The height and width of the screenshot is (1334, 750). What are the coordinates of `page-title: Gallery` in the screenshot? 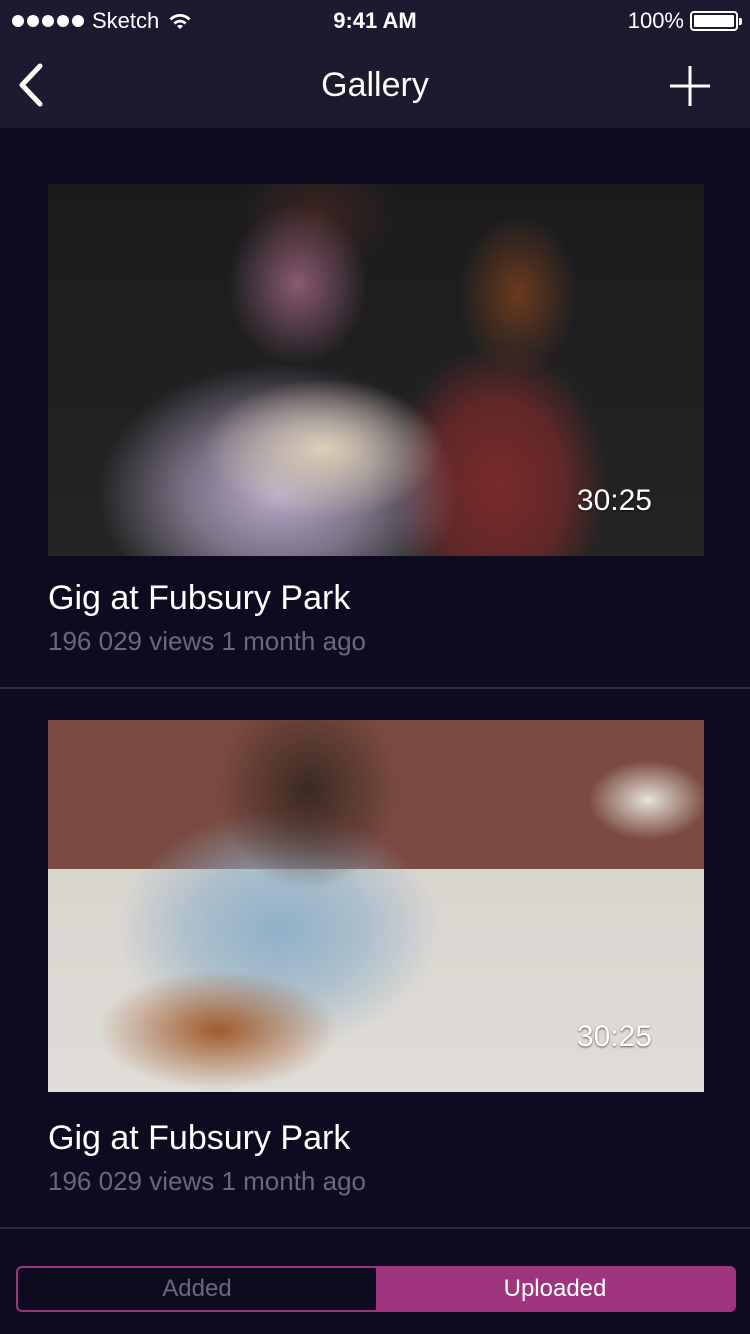 It's located at (375, 85).